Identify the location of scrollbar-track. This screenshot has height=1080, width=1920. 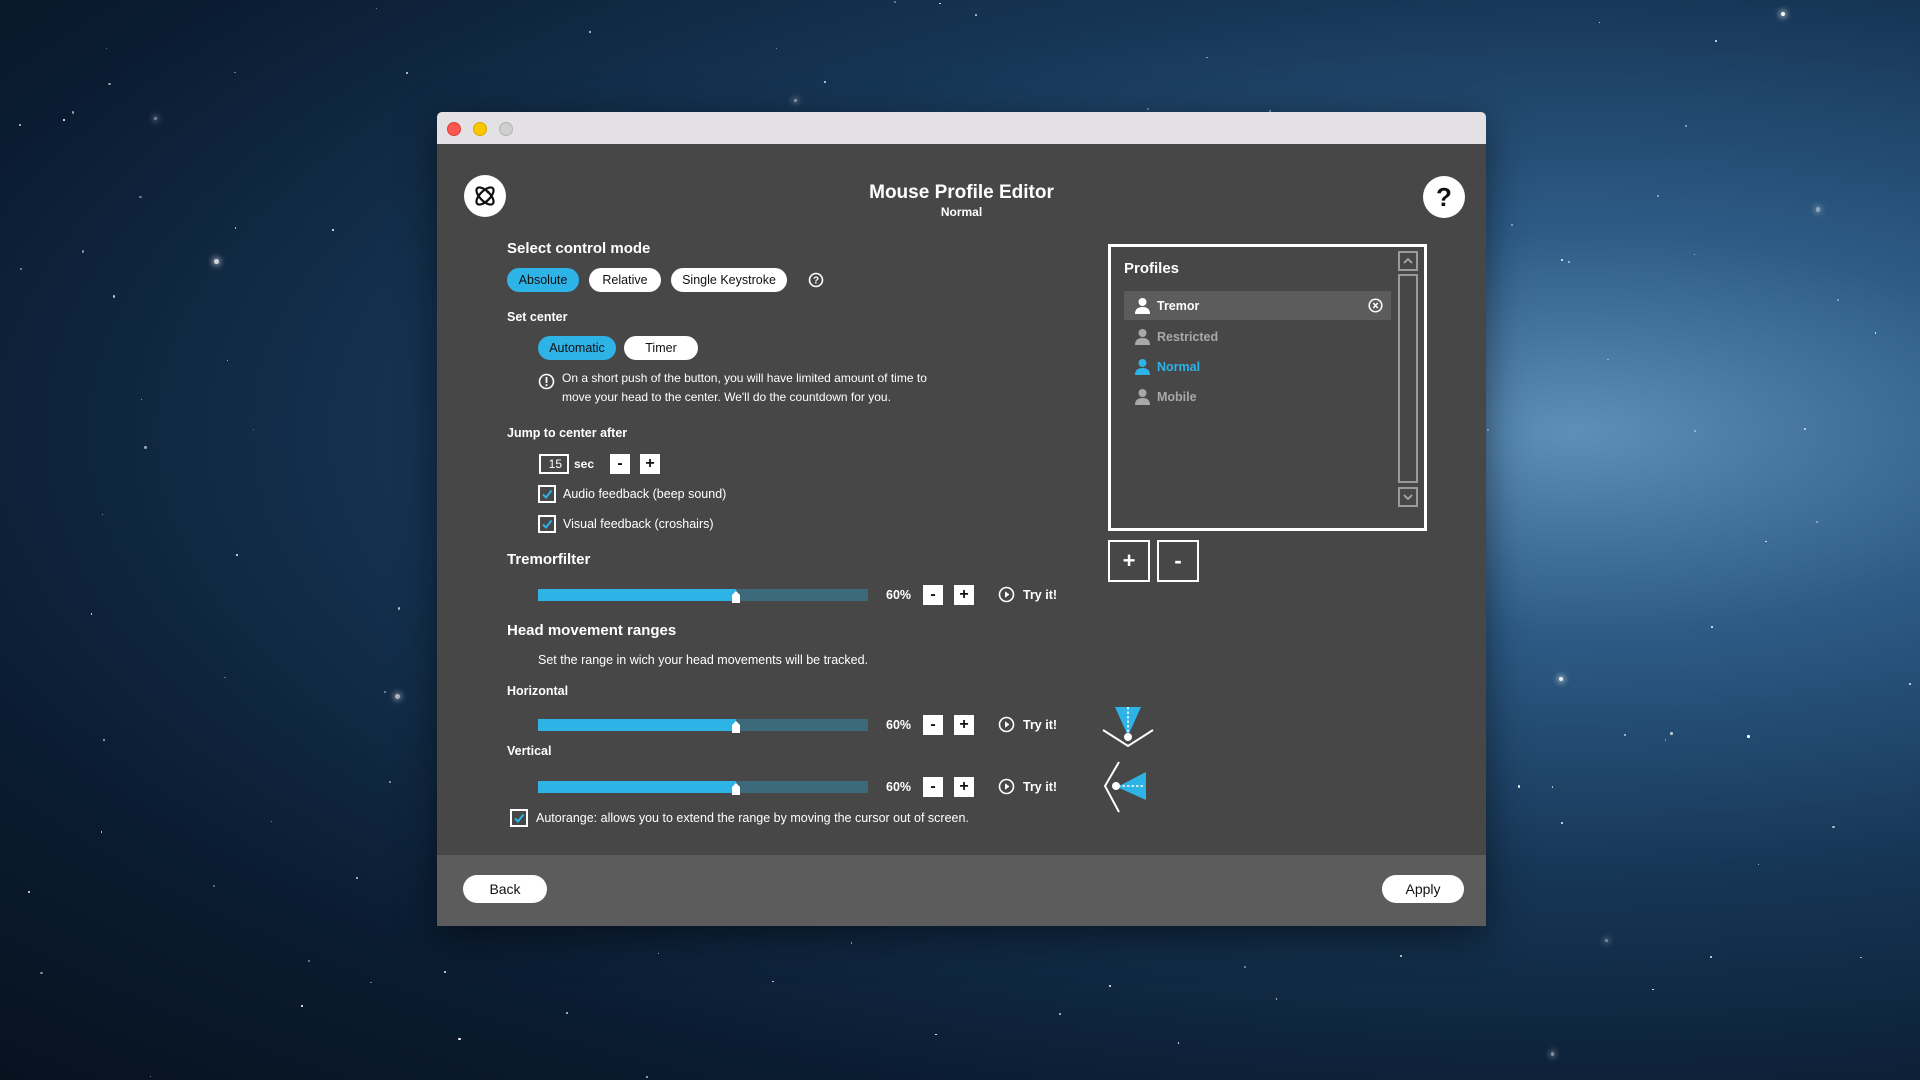
(1408, 378).